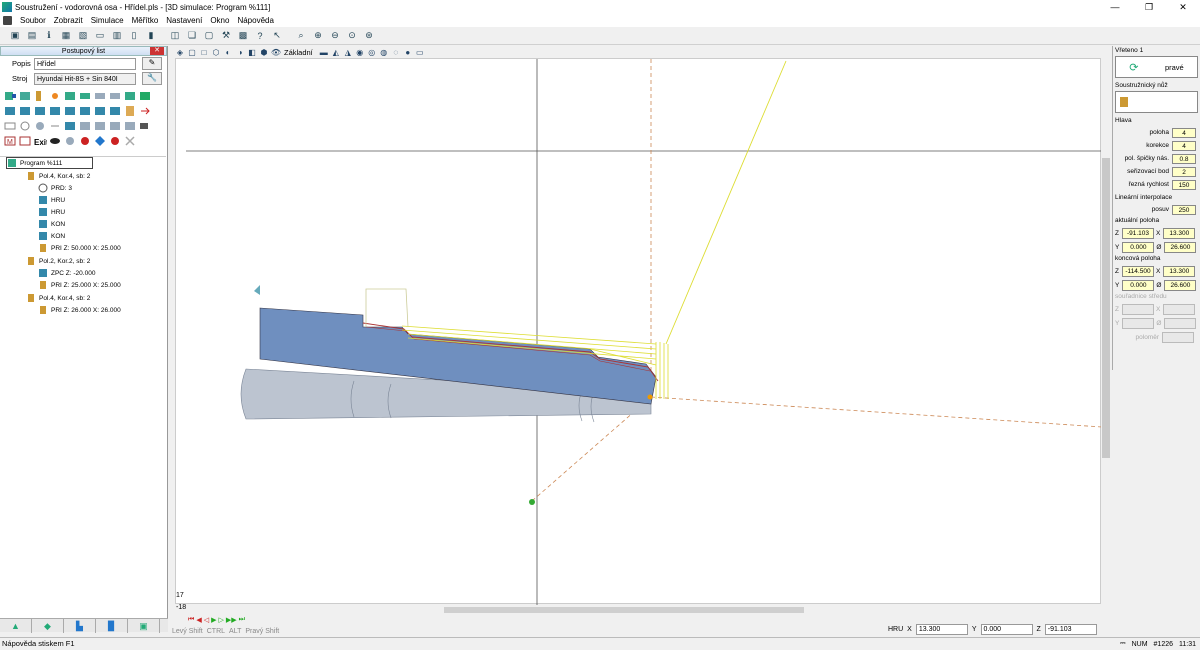  What do you see at coordinates (1115, 7) in the screenshot?
I see `minimize-button: —` at bounding box center [1115, 7].